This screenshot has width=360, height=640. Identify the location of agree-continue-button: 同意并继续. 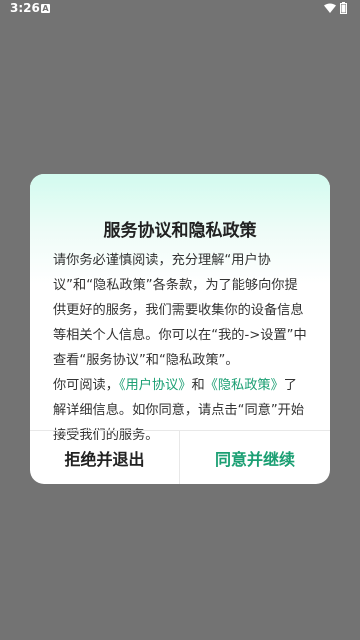
(255, 457).